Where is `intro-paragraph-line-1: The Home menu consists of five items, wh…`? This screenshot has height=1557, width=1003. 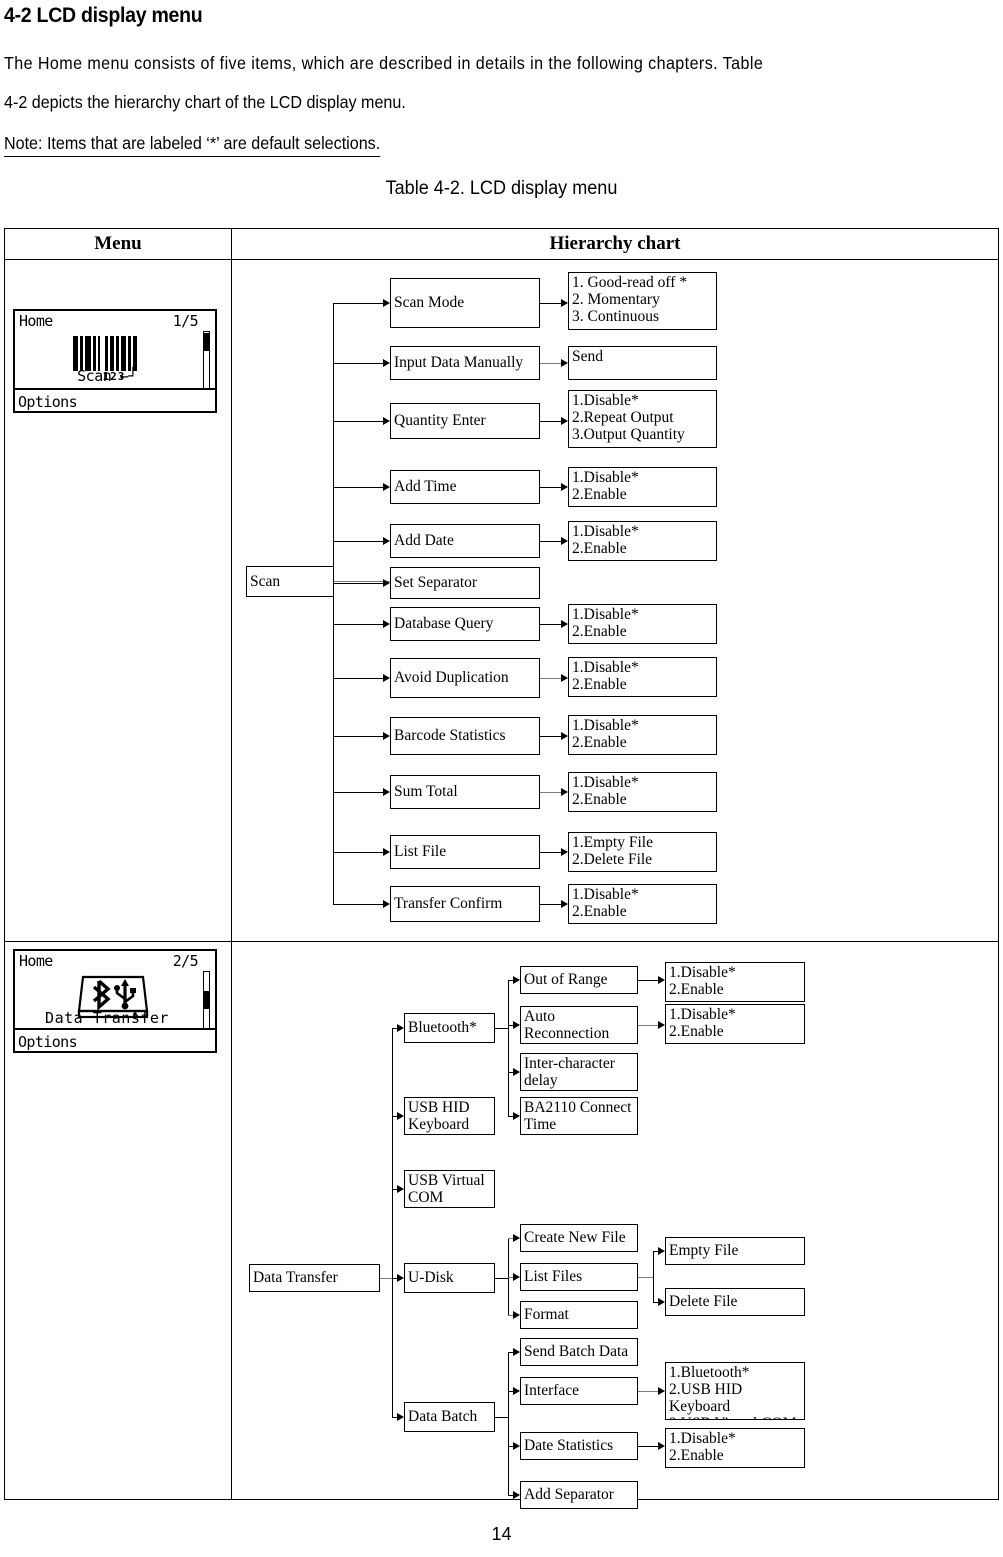
intro-paragraph-line-1: The Home menu consists of five items, wh… is located at coordinates (384, 63).